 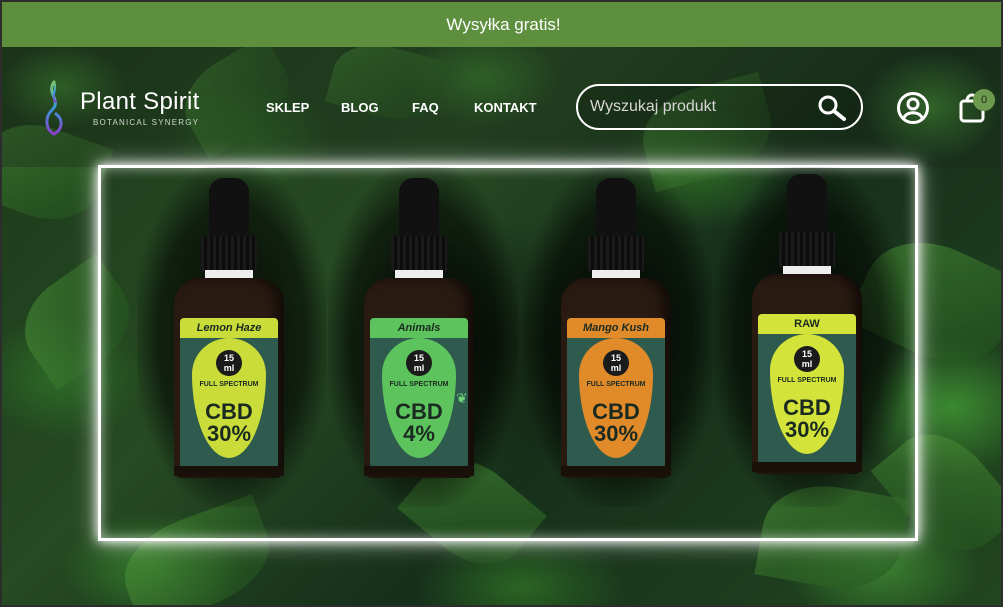 What do you see at coordinates (287, 107) in the screenshot?
I see `nav-item-sklep: SKLEP` at bounding box center [287, 107].